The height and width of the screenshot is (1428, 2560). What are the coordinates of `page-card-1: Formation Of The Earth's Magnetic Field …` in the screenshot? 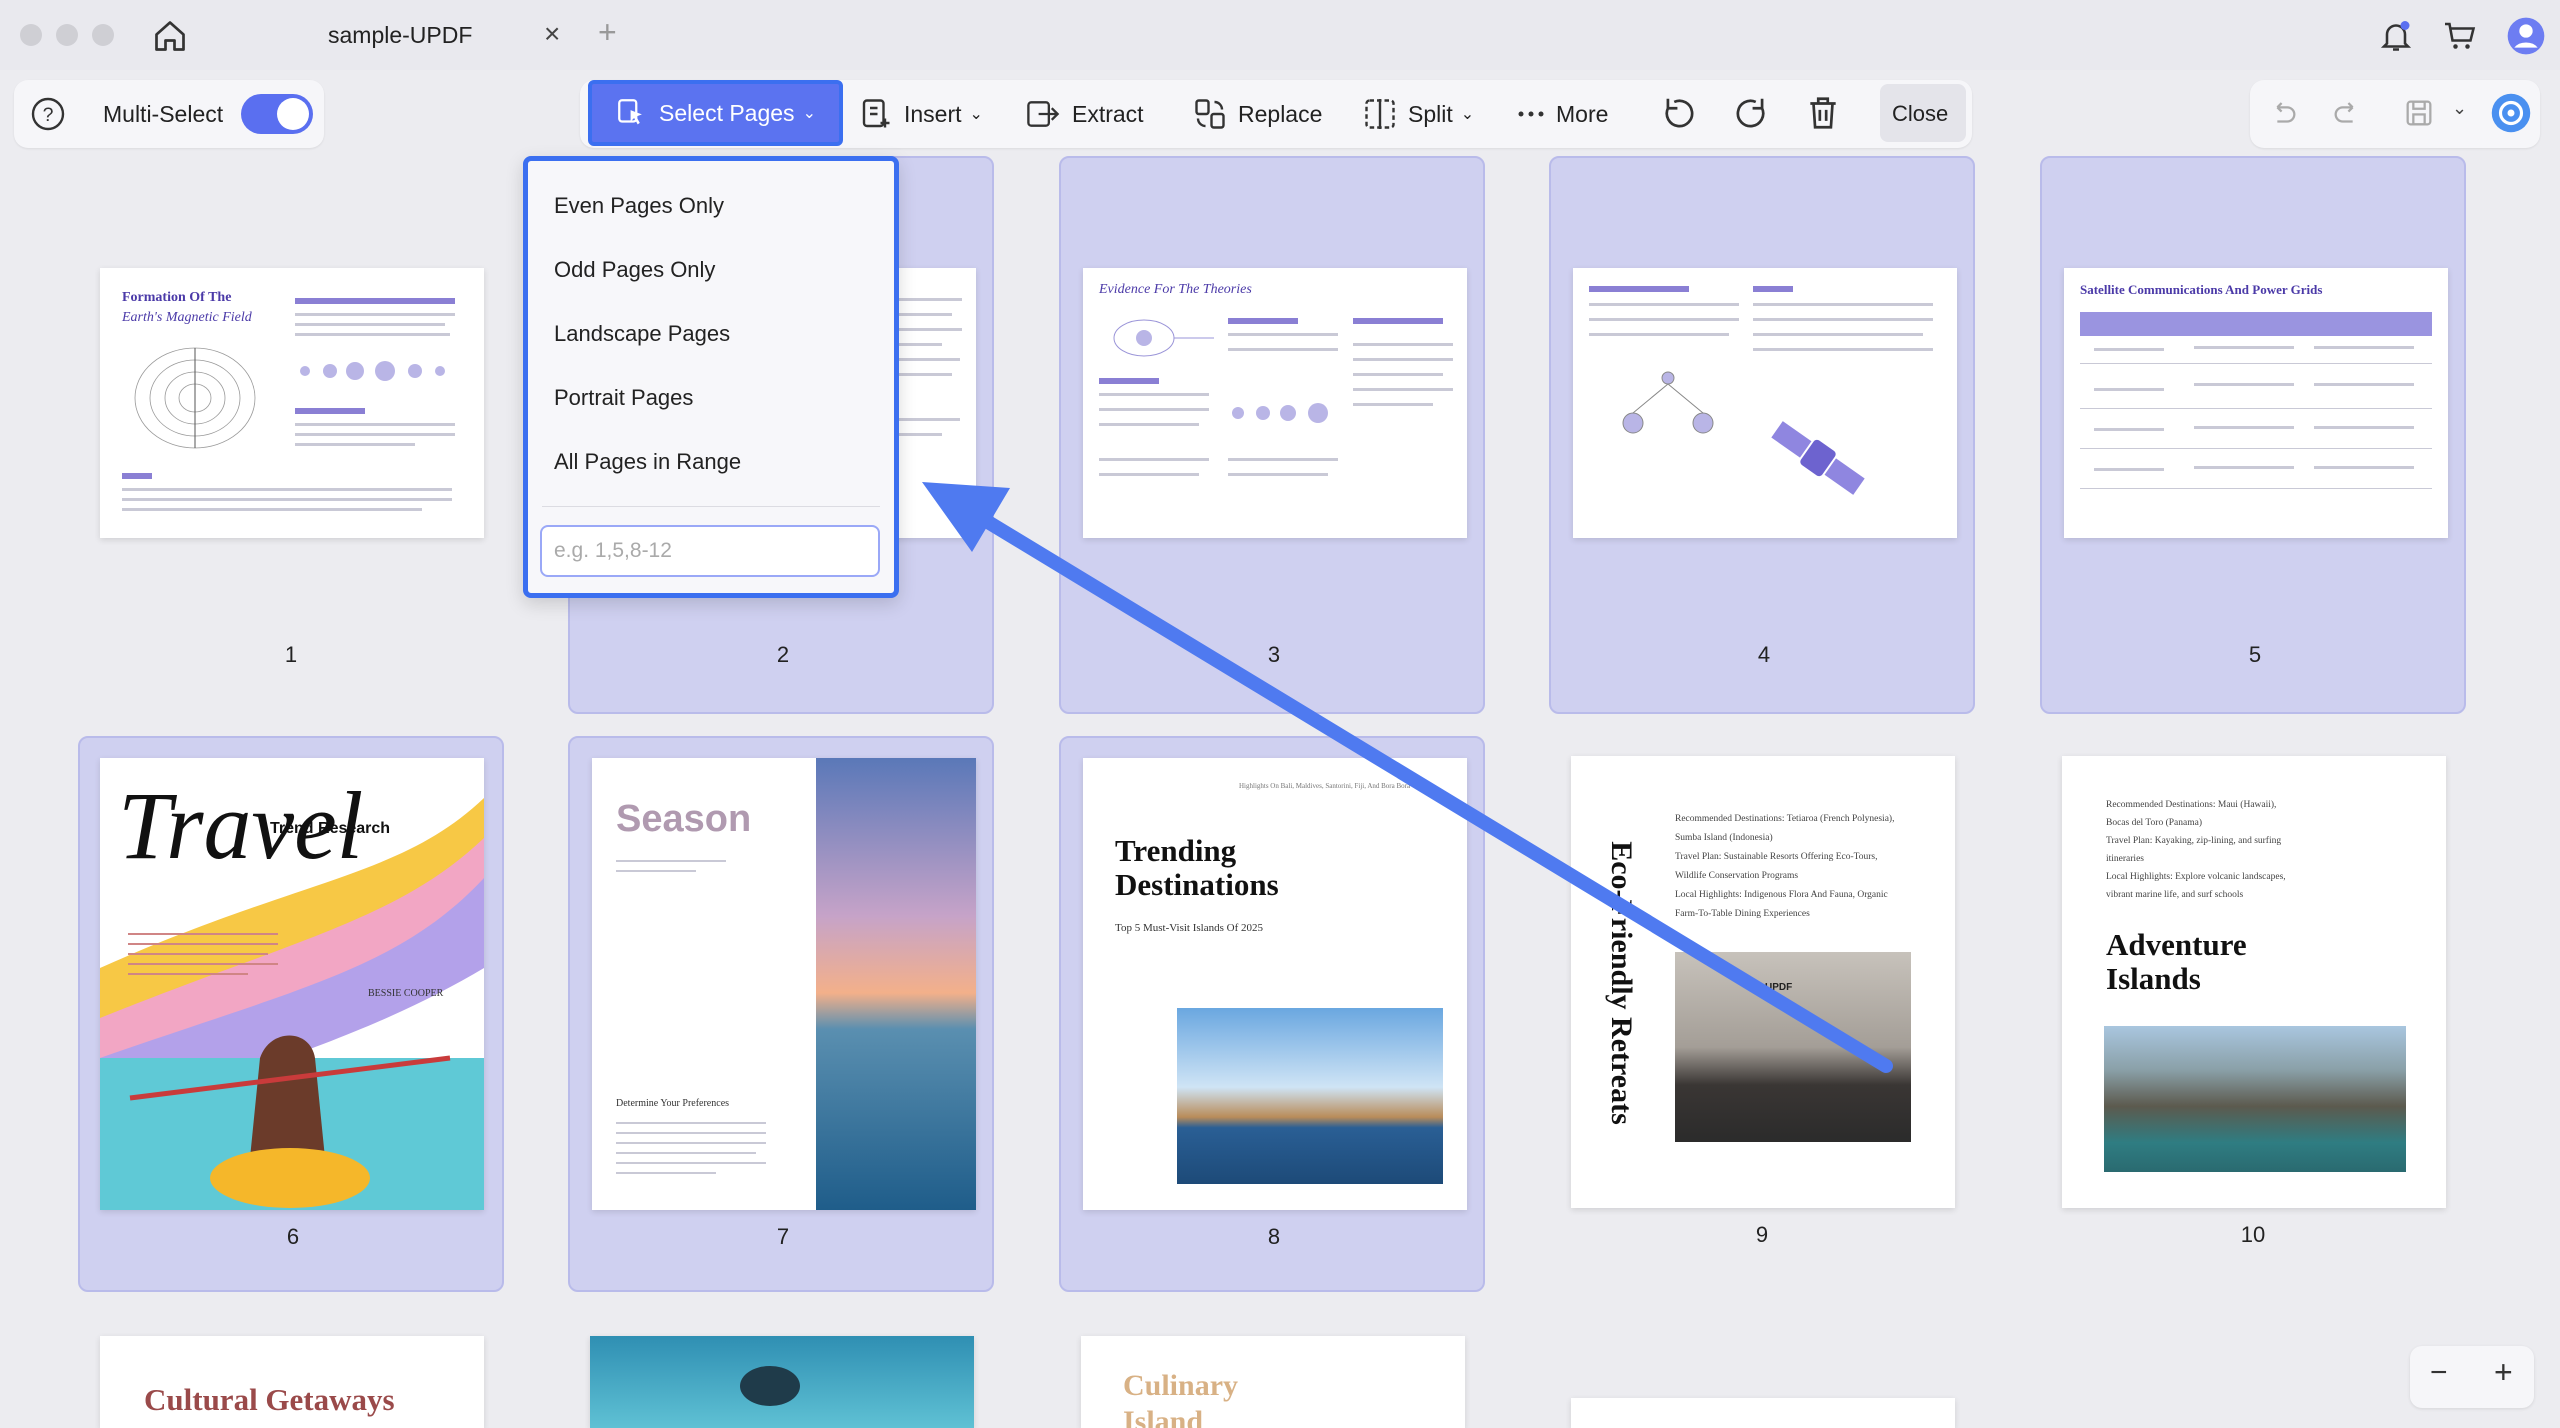 It's located at (291, 436).